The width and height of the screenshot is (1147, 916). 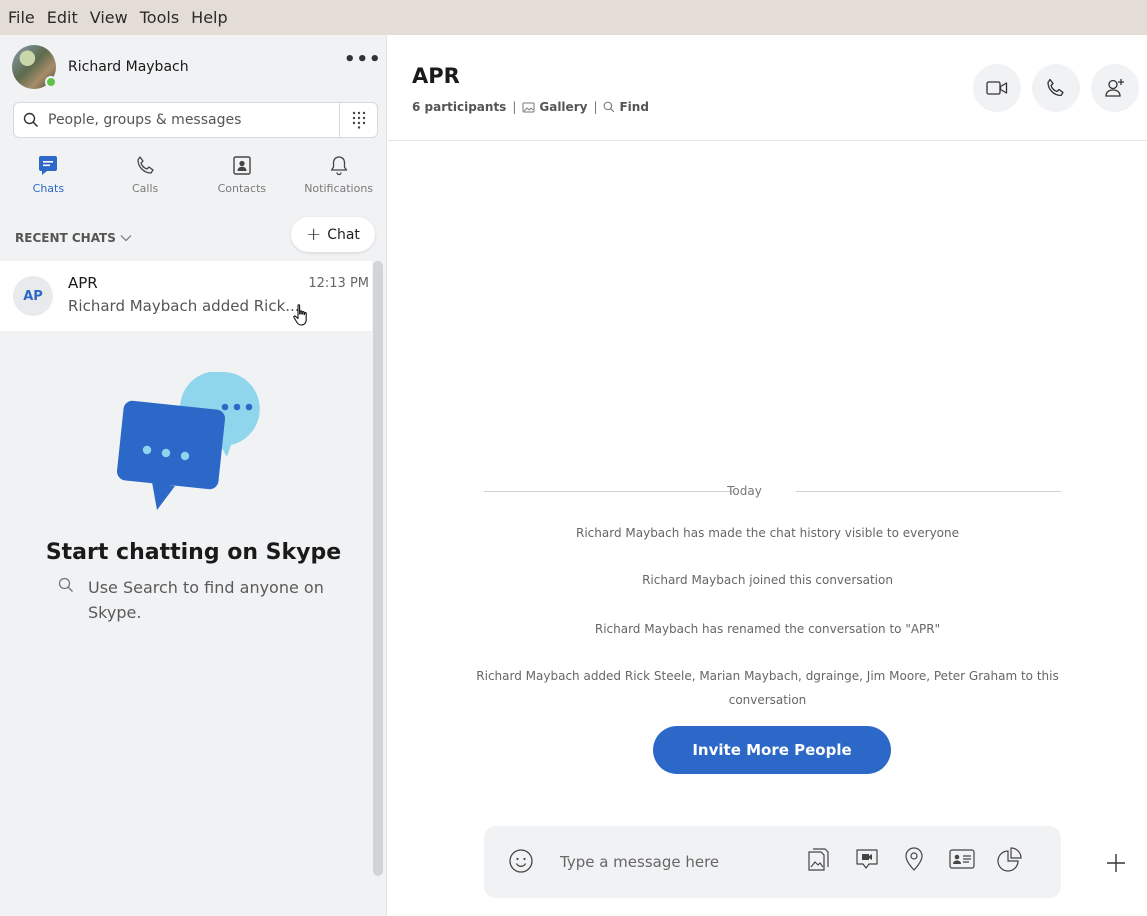 I want to click on search-input: People, groups & messages, so click(x=193, y=120).